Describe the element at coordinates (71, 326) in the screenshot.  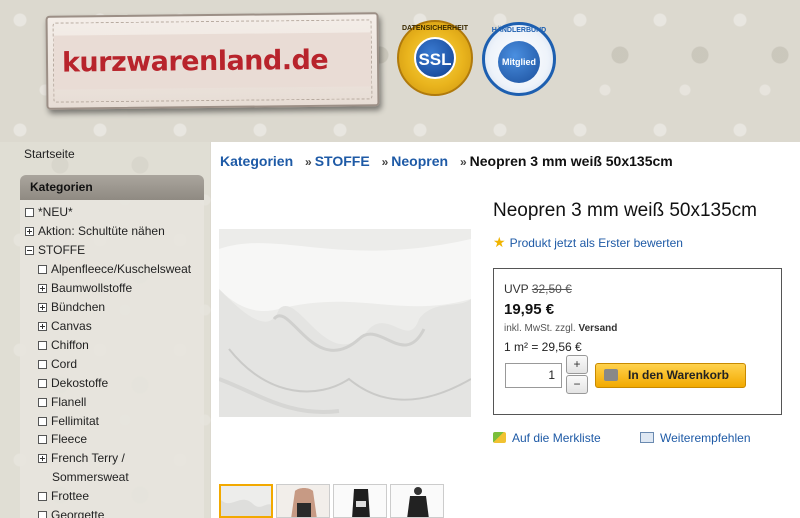
I see `category-label: Canvas` at that location.